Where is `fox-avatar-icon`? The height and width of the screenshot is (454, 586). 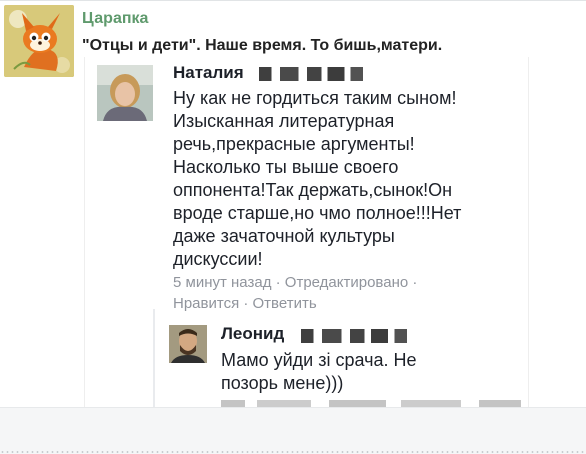 fox-avatar-icon is located at coordinates (39, 41).